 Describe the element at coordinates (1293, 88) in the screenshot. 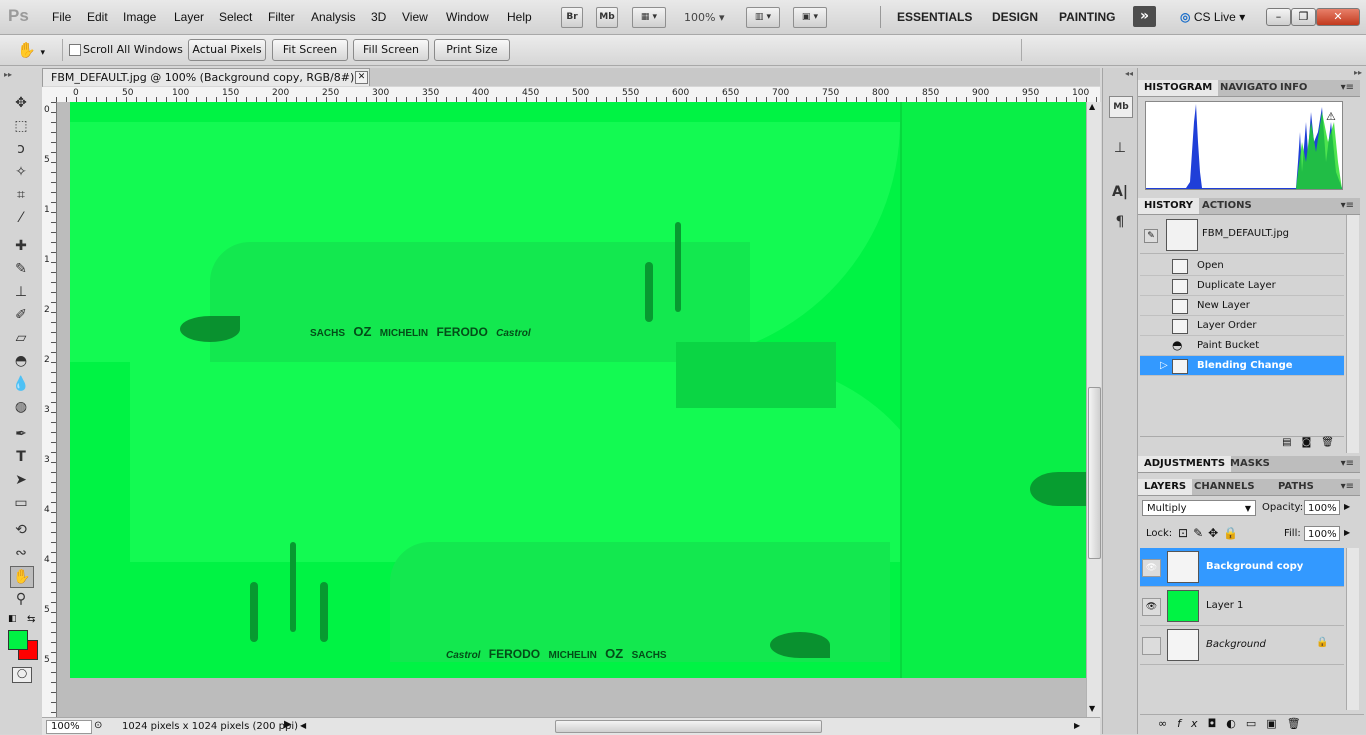

I see `tab-info: INFO` at that location.